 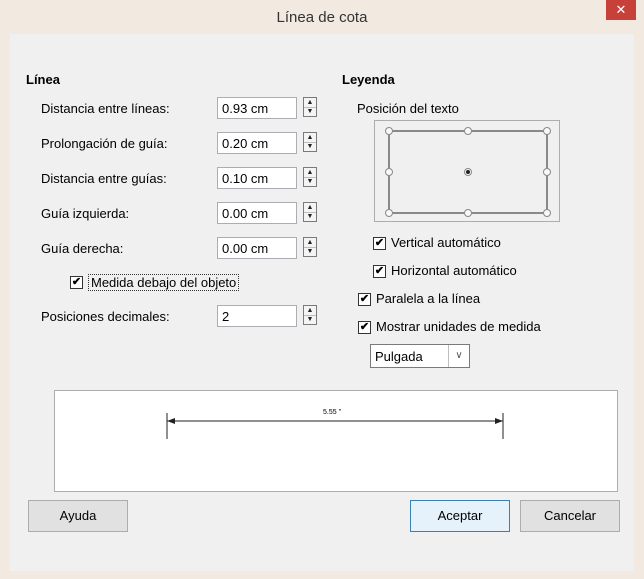 What do you see at coordinates (364, 327) in the screenshot?
I see `mostrar-unidades-checkbox: ✔` at bounding box center [364, 327].